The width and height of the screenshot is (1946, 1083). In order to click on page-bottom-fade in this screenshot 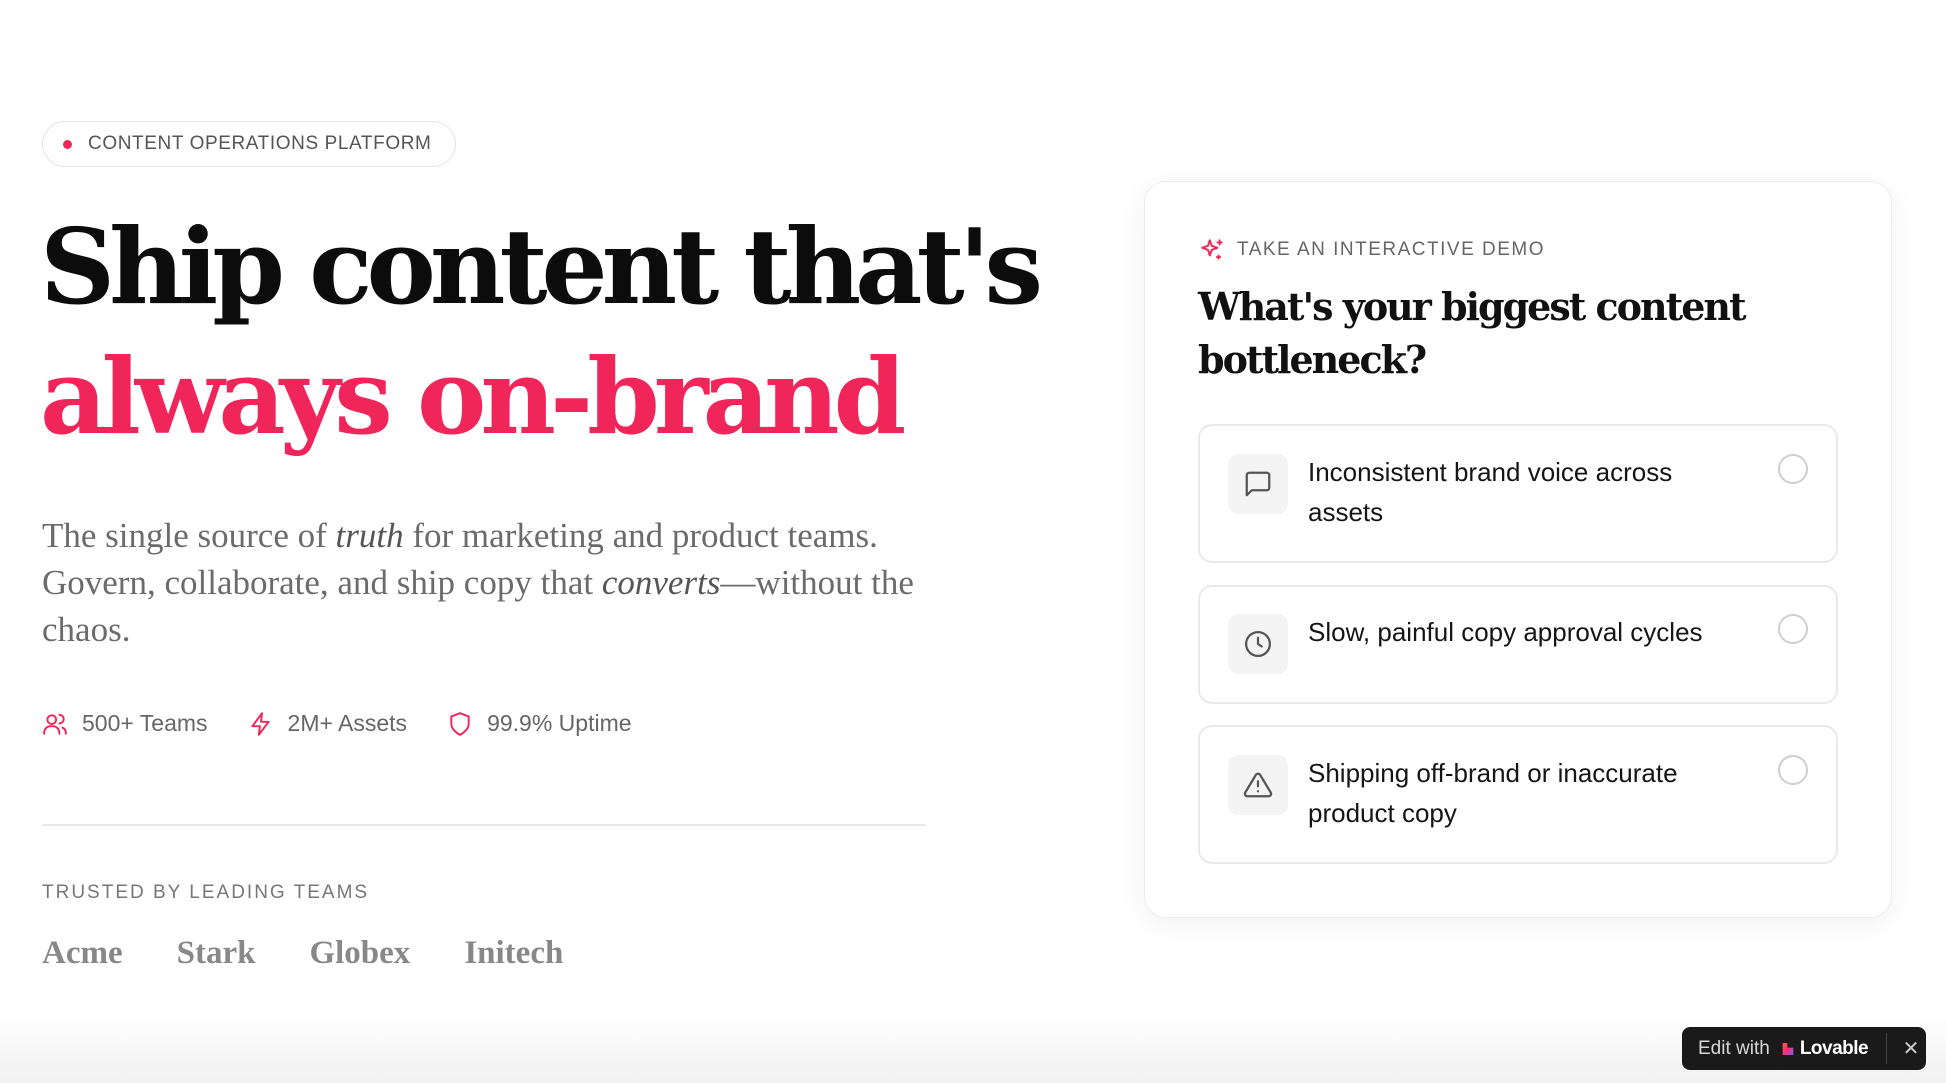, I will do `click(973, 1048)`.